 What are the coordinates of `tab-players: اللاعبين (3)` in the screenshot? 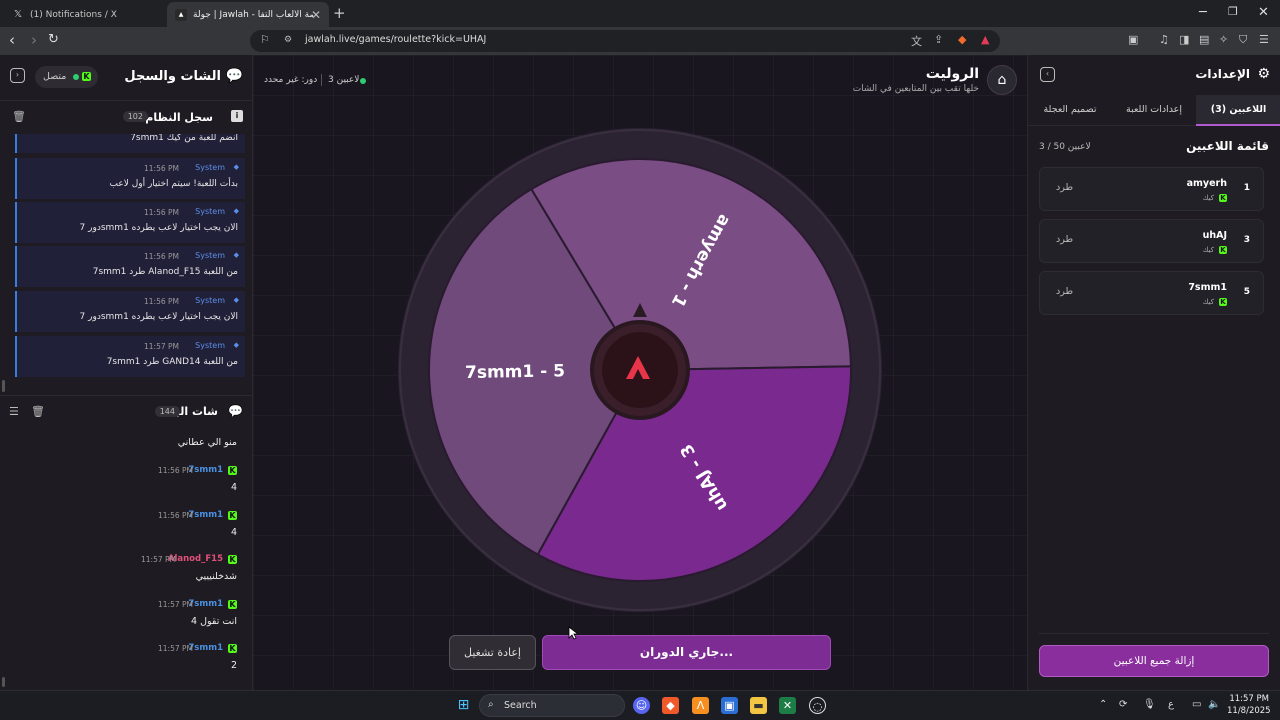 It's located at (1238, 110).